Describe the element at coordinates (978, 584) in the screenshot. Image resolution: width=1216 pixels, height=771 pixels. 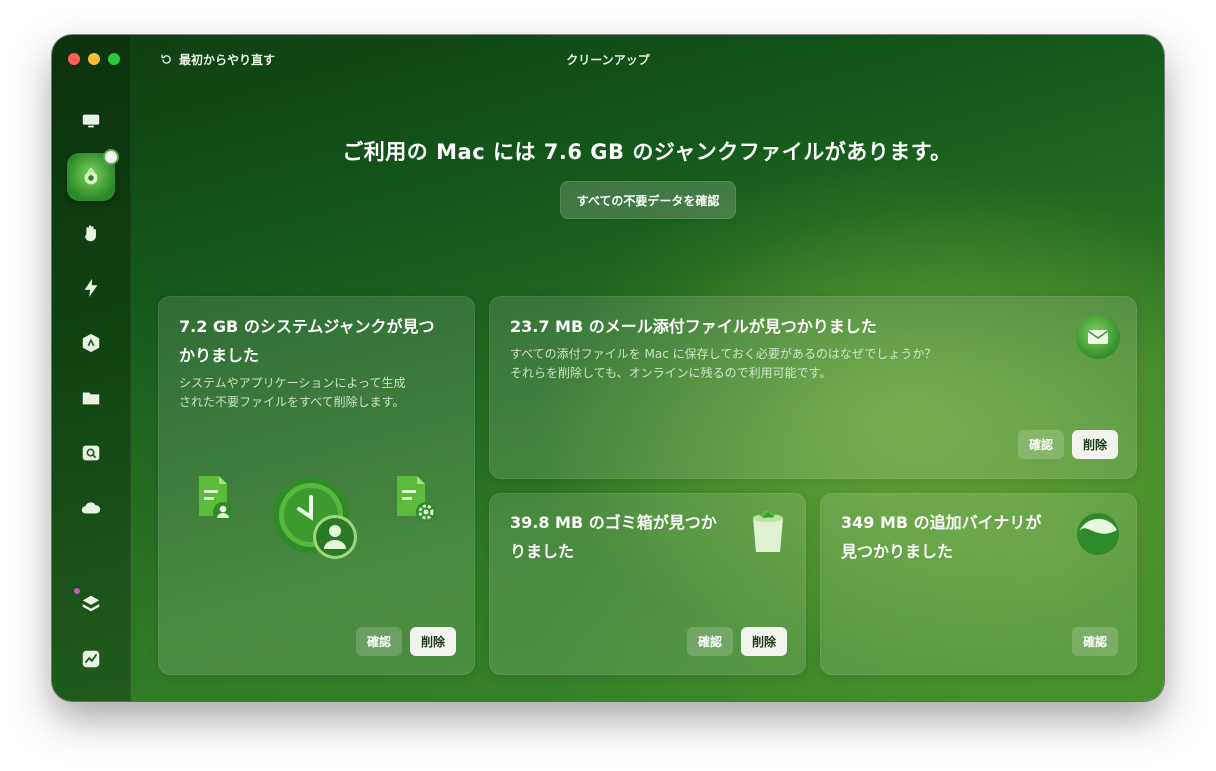
I see `binaries-card: 349 MB の追加バイナリが 見つかりました 確認` at that location.